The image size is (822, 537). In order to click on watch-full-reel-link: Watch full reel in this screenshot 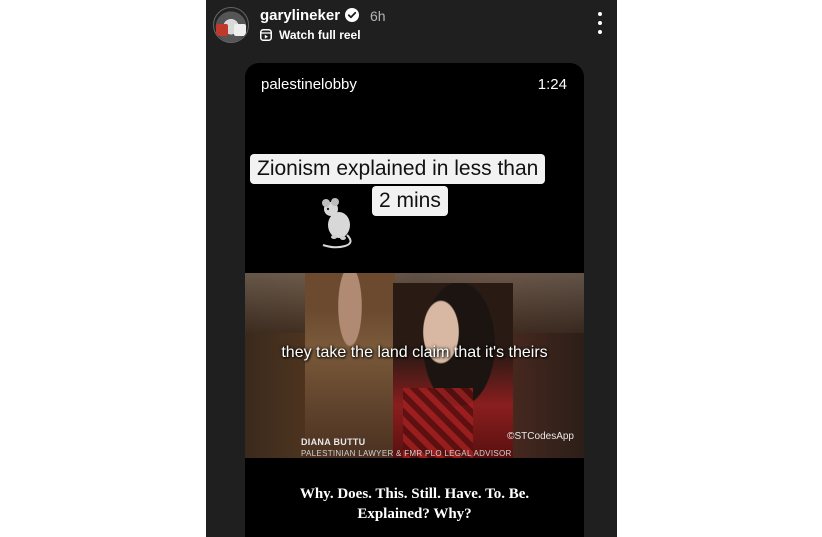, I will do `click(310, 35)`.